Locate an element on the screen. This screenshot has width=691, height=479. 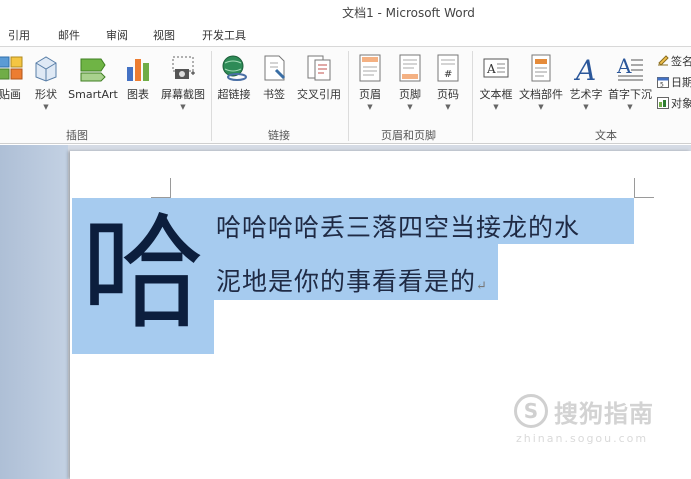
quick-parts-button: 文档部件 ▼ is located at coordinates (541, 82).